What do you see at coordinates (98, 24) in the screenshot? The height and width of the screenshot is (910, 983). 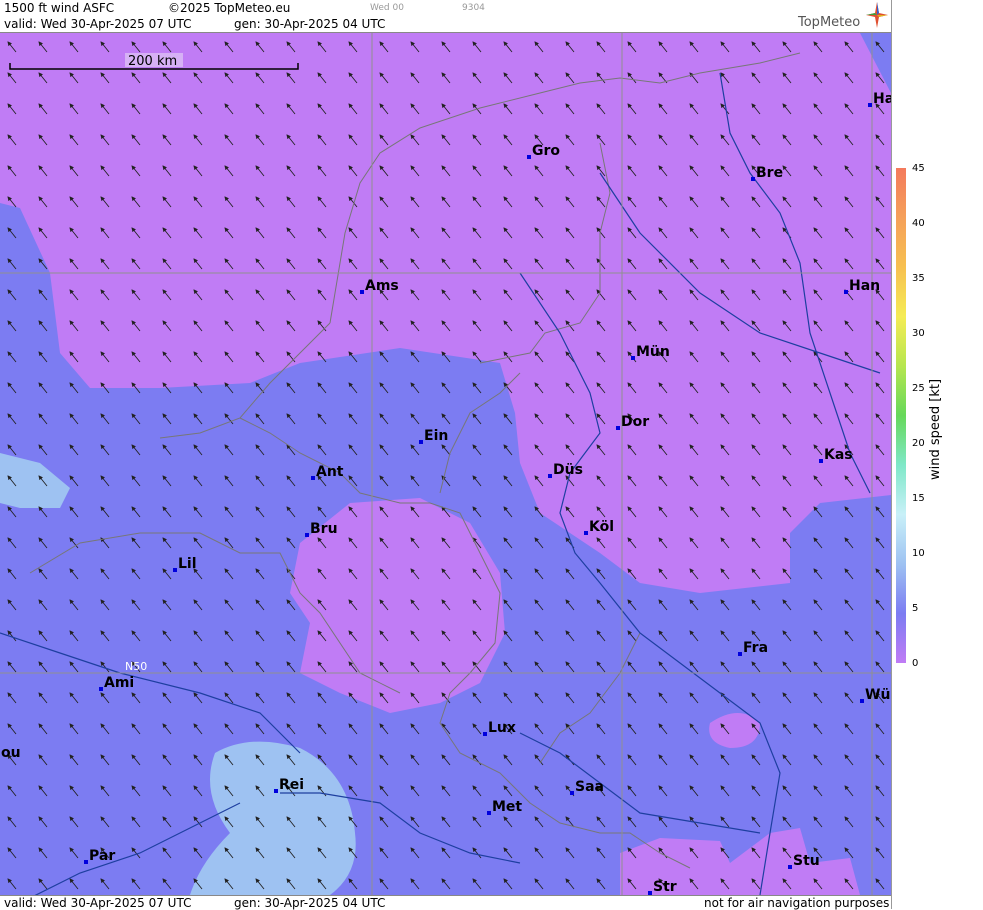 I see `valid-time: valid: Wed 30-Apr-2025 07 UTC` at bounding box center [98, 24].